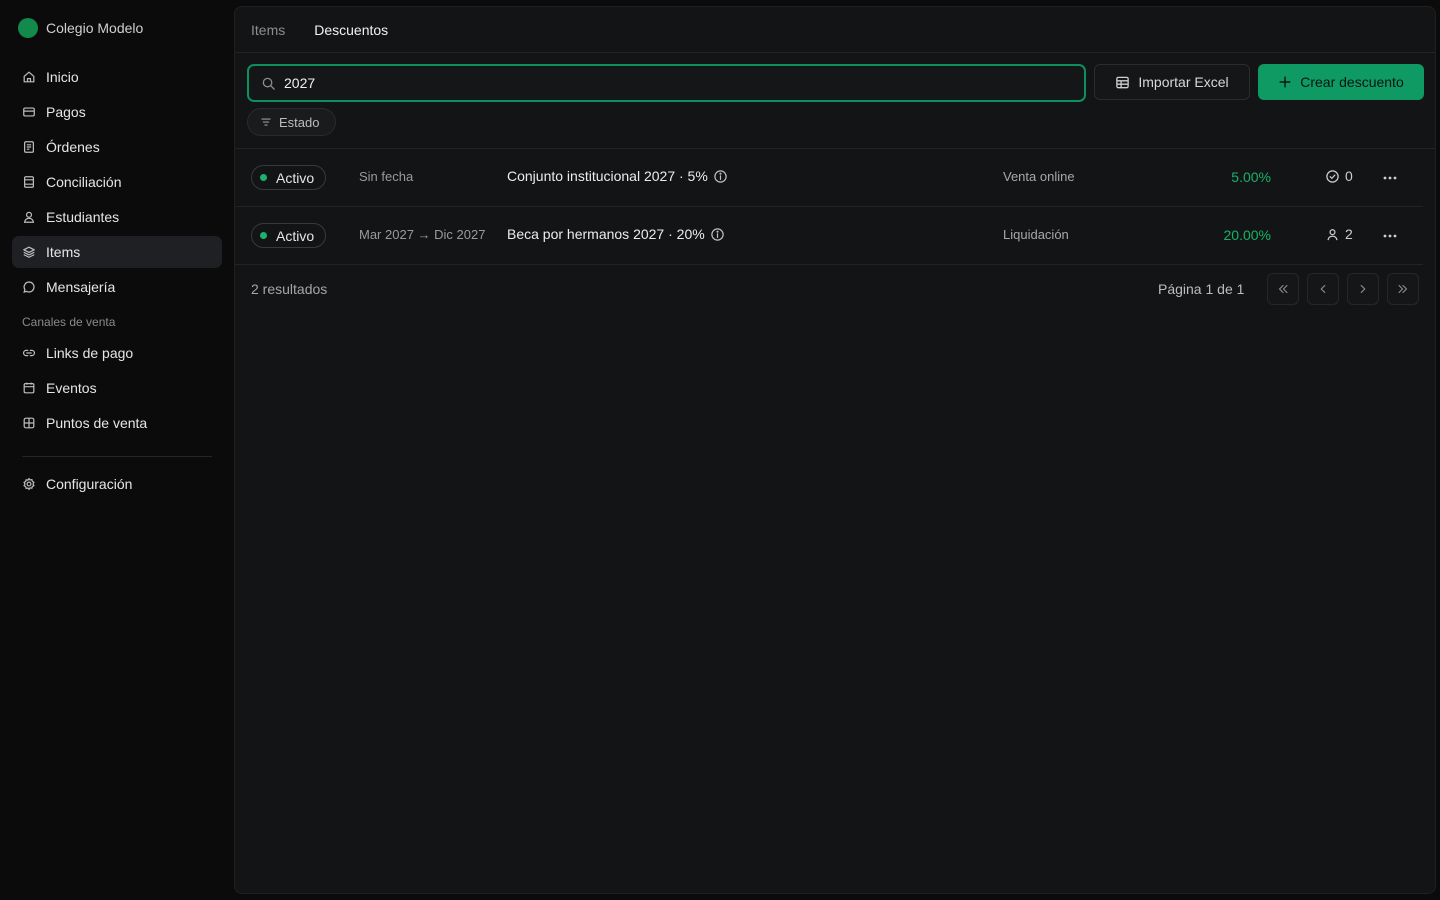  I want to click on row-count-value: 2, so click(1349, 234).